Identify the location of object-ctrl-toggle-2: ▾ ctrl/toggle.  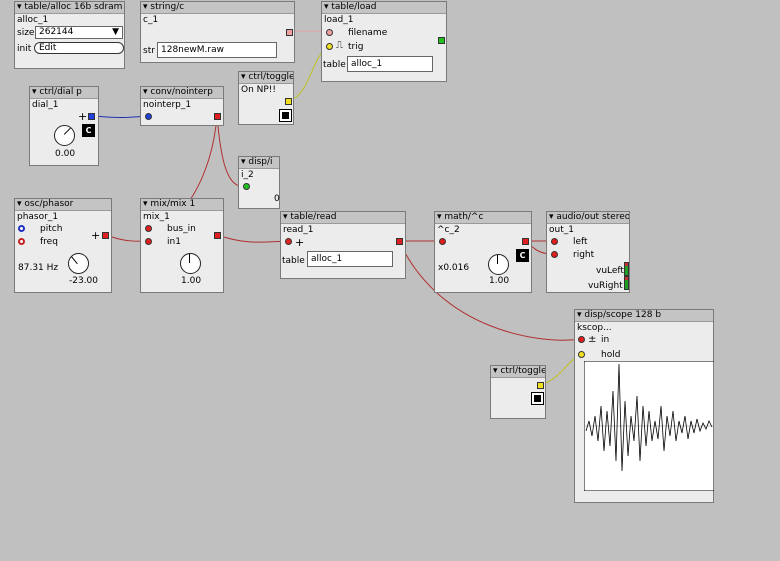
(518, 392).